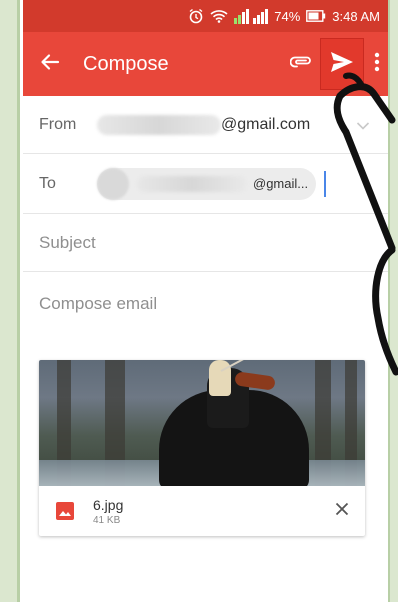 This screenshot has width=398, height=602. What do you see at coordinates (356, 16) in the screenshot?
I see `clock-time: 3:48 AM` at bounding box center [356, 16].